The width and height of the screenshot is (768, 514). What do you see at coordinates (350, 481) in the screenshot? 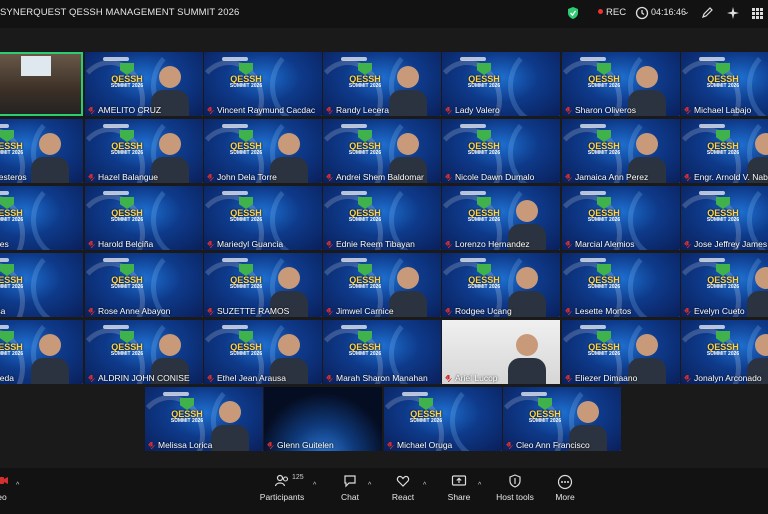
I see `chat-icon` at bounding box center [350, 481].